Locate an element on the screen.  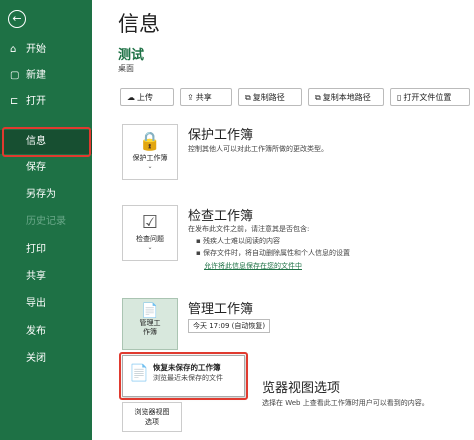
nav-label: 保存 is located at coordinates (36, 167).